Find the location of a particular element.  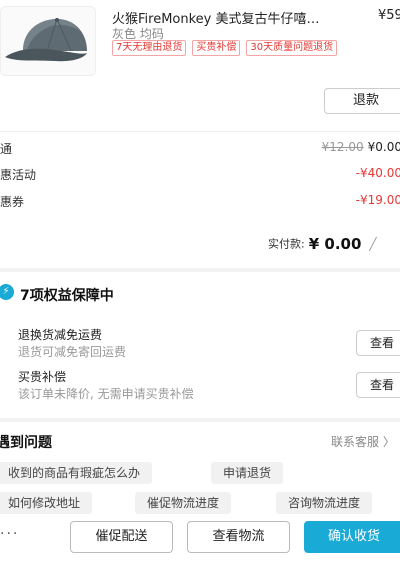

more-icon: ··· is located at coordinates (9, 534).